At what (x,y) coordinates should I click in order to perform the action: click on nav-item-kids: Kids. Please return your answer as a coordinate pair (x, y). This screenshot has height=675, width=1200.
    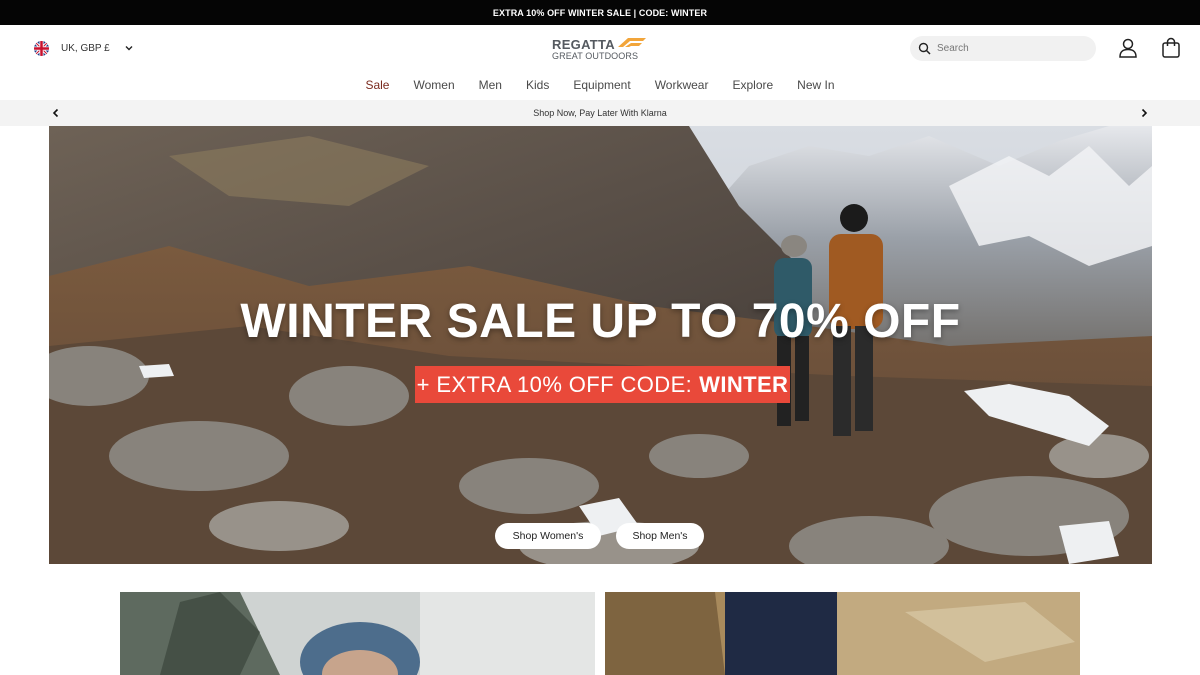
    Looking at the image, I should click on (537, 86).